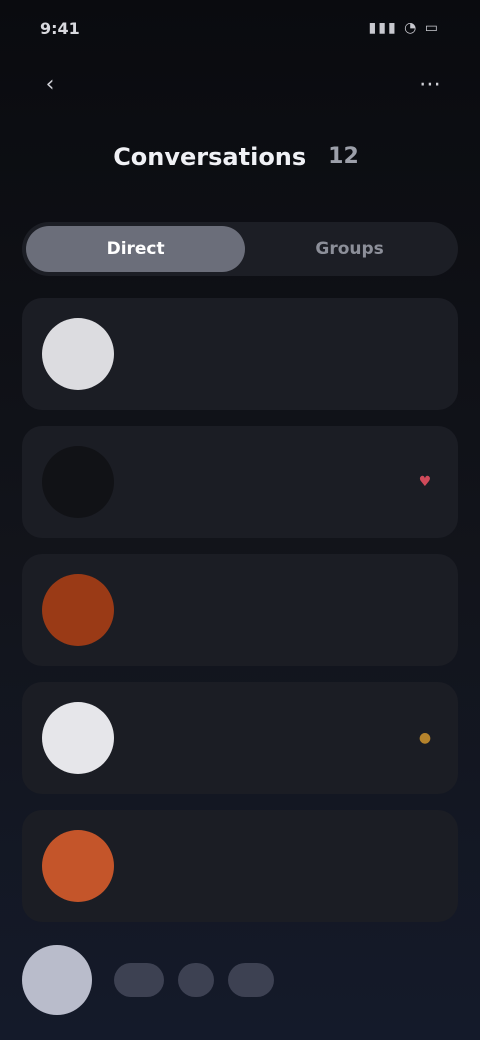 The image size is (480, 1040). Describe the element at coordinates (343, 156) in the screenshot. I see `count-badge: 12` at that location.